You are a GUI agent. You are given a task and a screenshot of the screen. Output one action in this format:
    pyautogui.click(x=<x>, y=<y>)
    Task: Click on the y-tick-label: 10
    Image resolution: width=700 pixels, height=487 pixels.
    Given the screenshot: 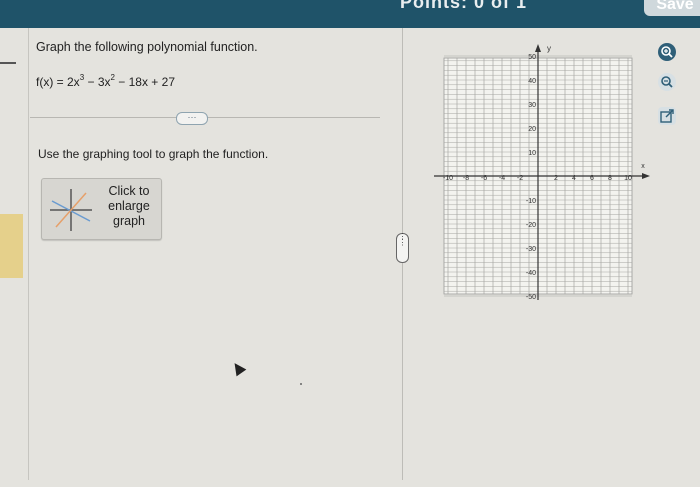 What is the action you would take?
    pyautogui.click(x=532, y=153)
    